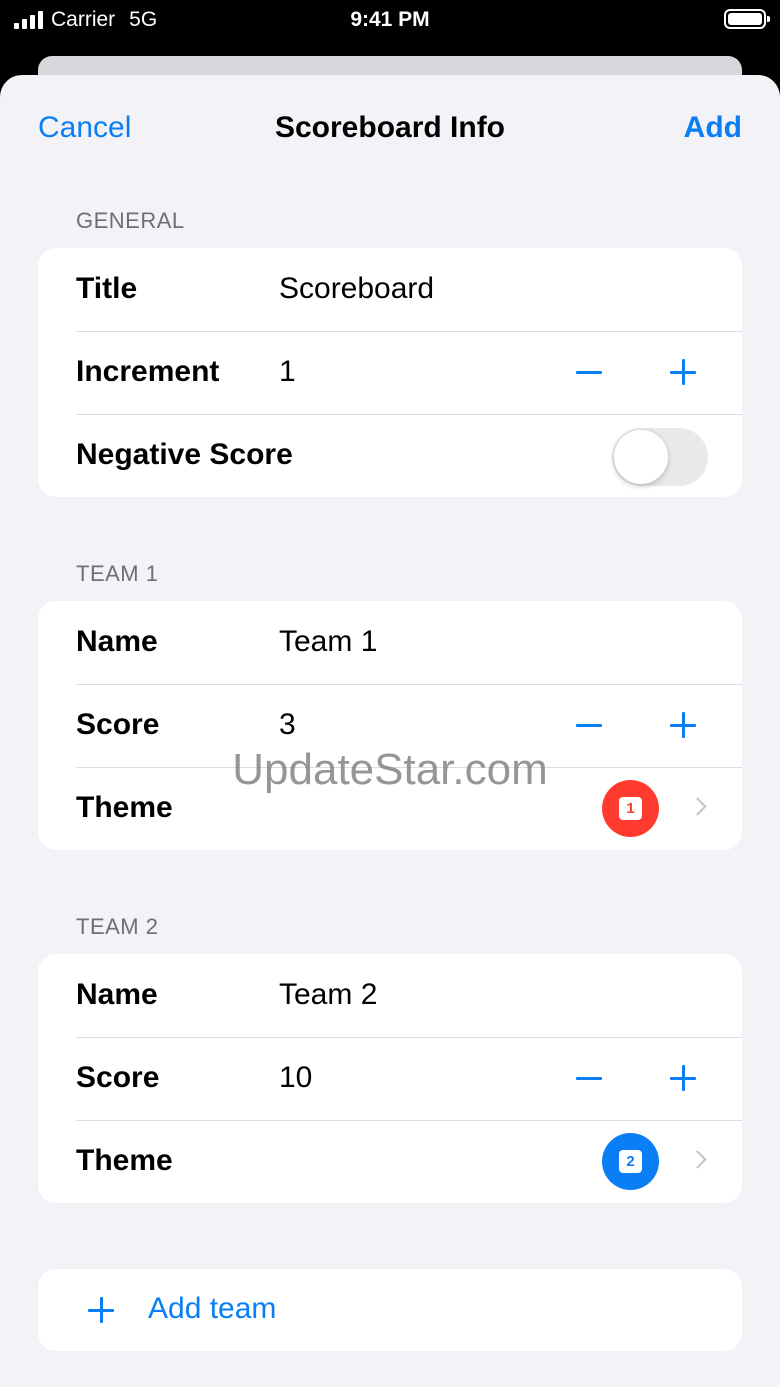  What do you see at coordinates (390, 130) in the screenshot?
I see `navigation-bar: Cancel Scoreboard Info Add` at bounding box center [390, 130].